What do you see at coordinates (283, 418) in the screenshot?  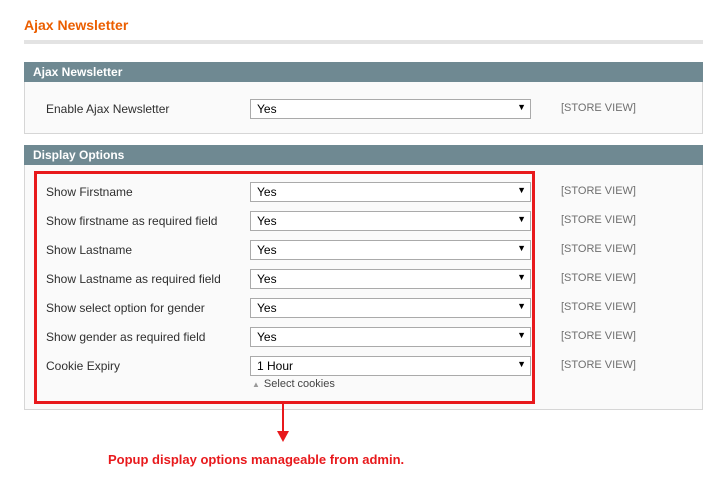 I see `annotation-arrow-line` at bounding box center [283, 418].